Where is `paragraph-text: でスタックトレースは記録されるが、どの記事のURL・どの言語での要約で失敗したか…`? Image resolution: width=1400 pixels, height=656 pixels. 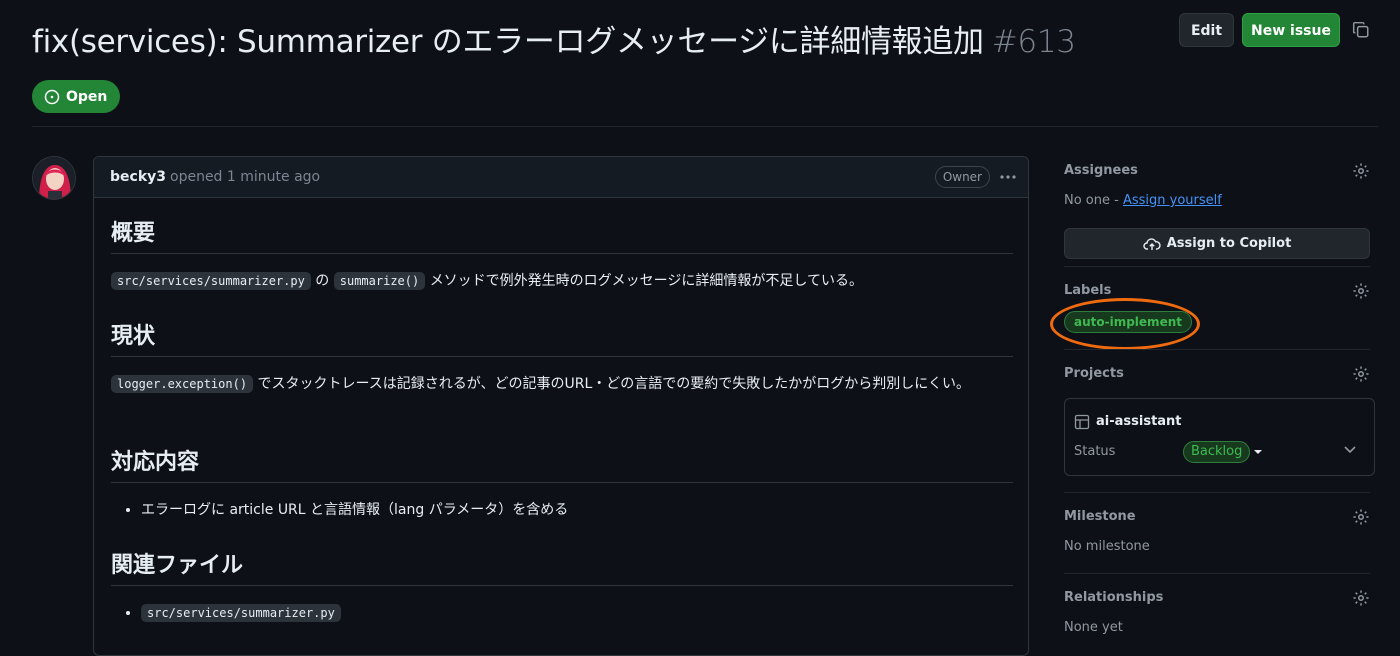
paragraph-text: でスタックトレースは記録されるが、どの記事のURL・どの言語での要約で失敗したか… is located at coordinates (614, 384).